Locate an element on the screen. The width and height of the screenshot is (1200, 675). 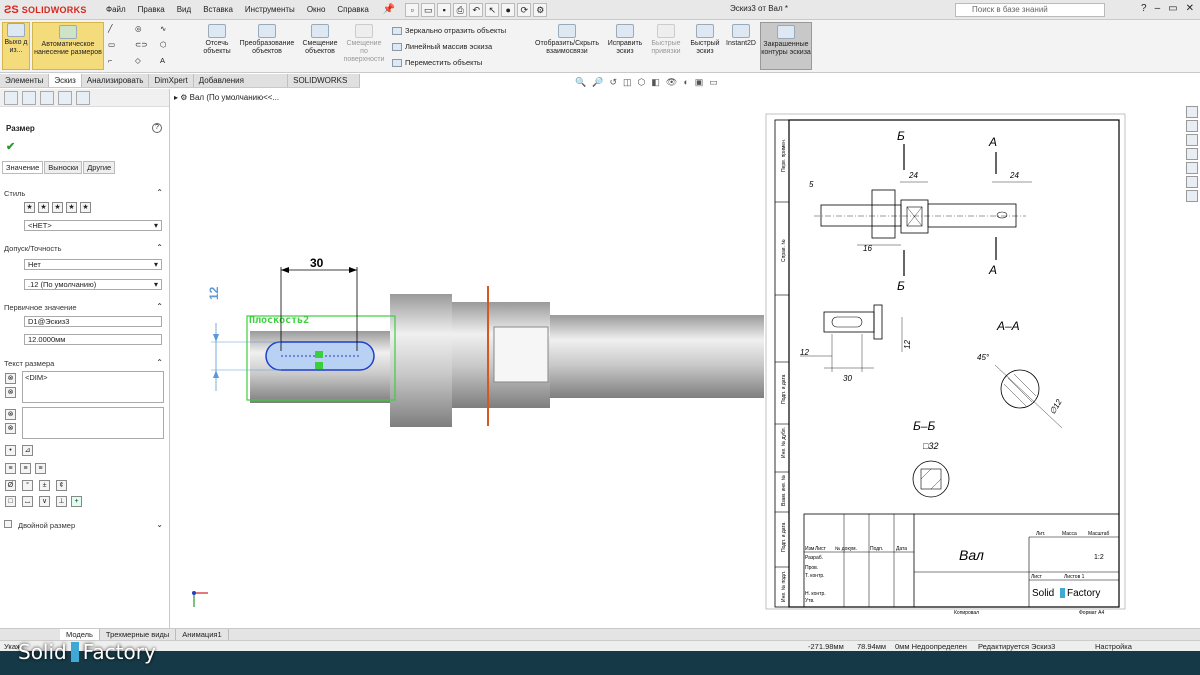
subtab-value: Значение is located at coordinates (23, 167).